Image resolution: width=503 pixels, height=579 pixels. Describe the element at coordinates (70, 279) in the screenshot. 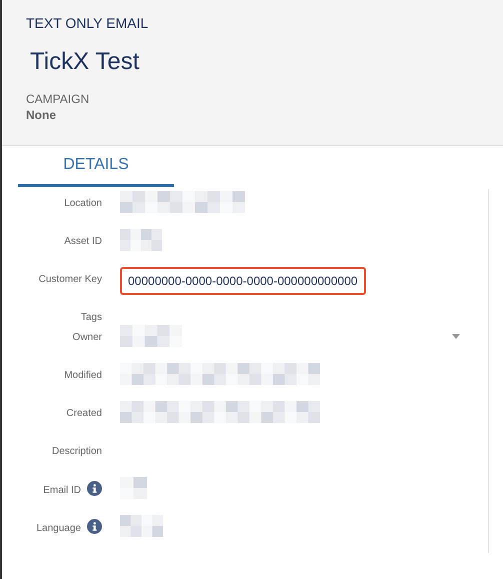

I see `field-label: Customer Key` at that location.